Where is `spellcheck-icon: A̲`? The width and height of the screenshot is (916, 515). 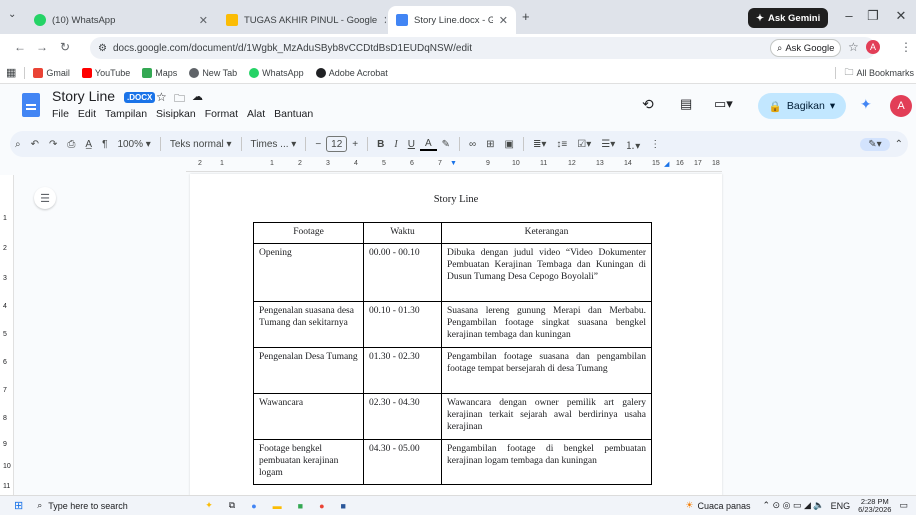
spellcheck-icon: A̲ is located at coordinates (88, 144).